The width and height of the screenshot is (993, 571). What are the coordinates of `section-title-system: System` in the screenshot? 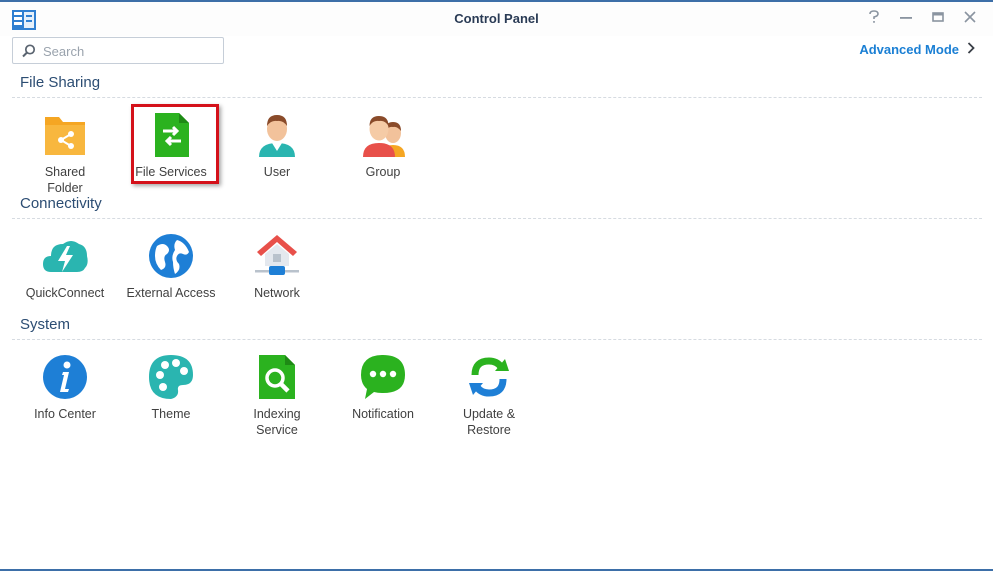 It's located at (45, 324).